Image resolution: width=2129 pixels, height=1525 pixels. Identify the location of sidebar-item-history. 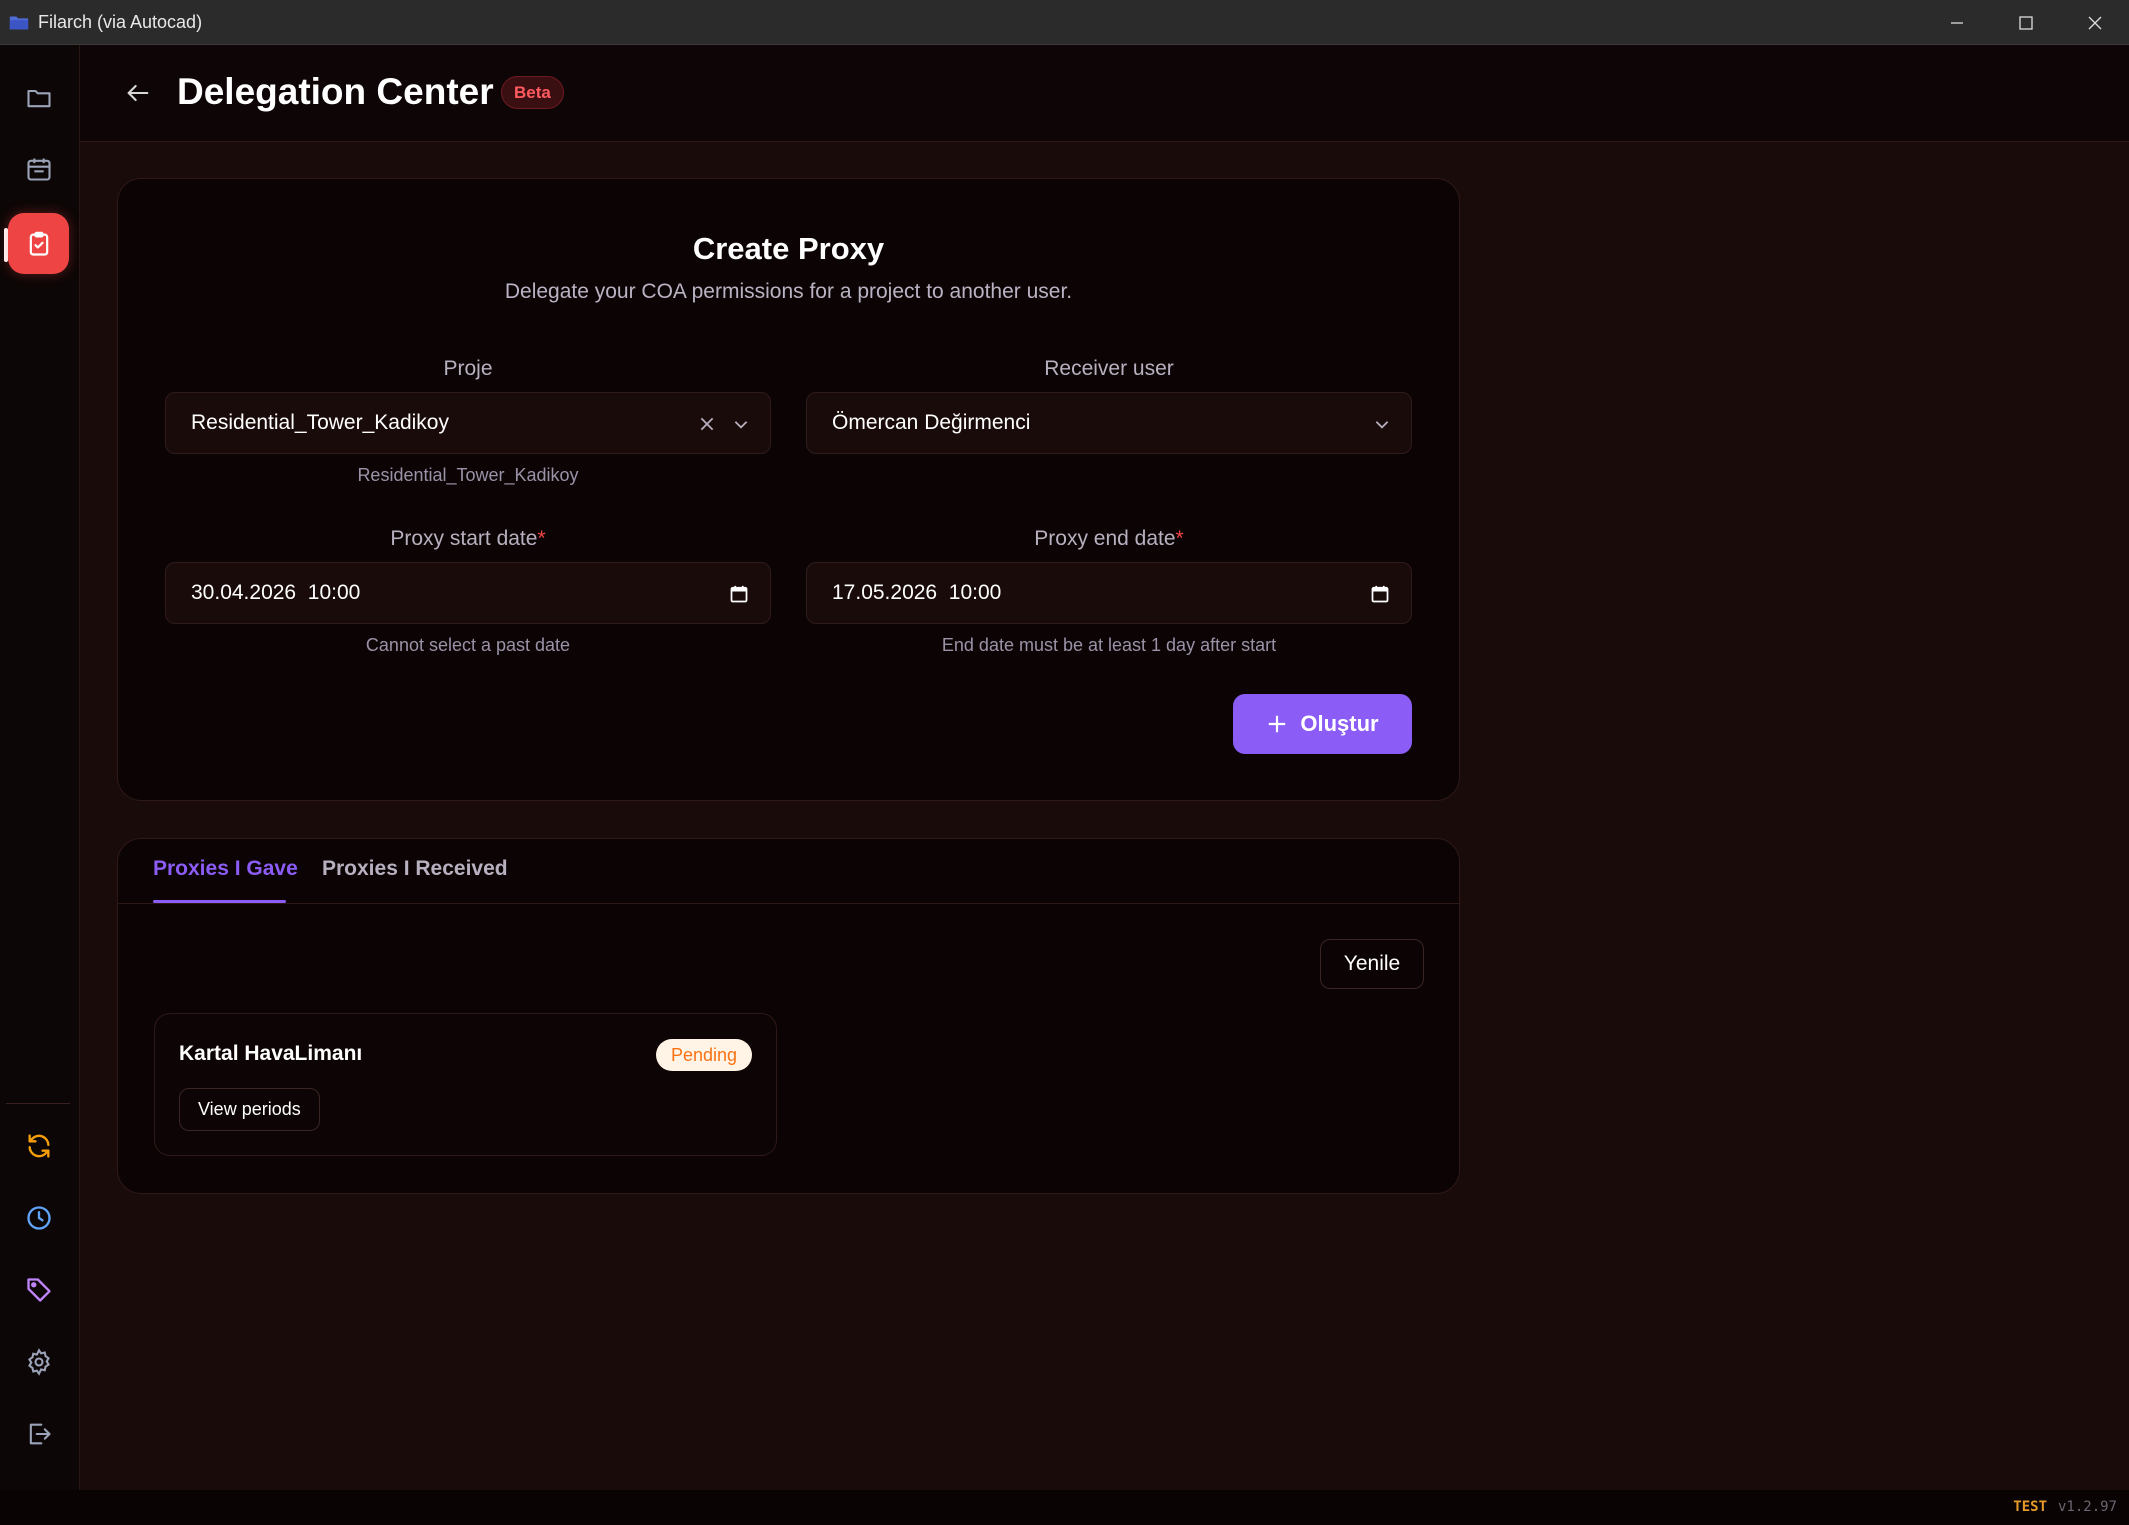
(38, 1217).